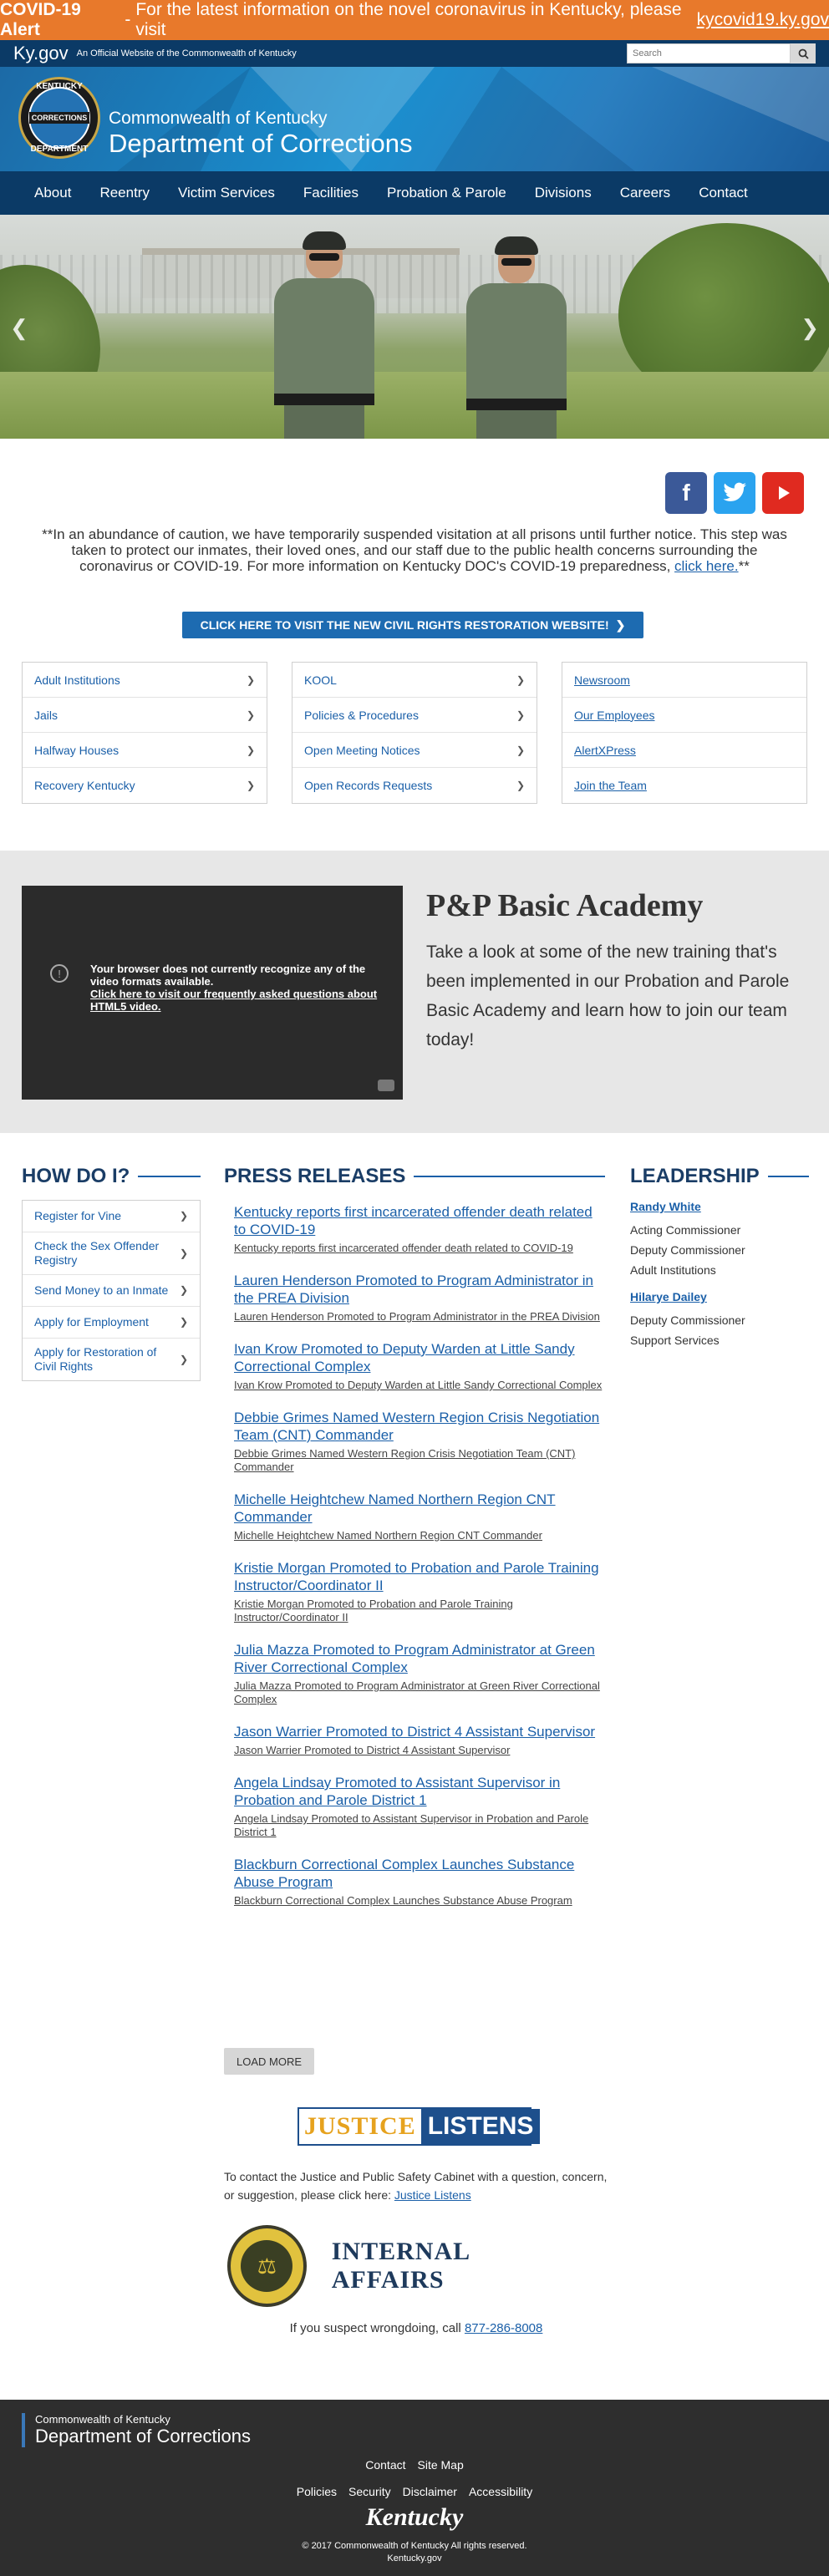 This screenshot has width=829, height=2576. I want to click on kentucky-logo: Kentucky, so click(415, 2517).